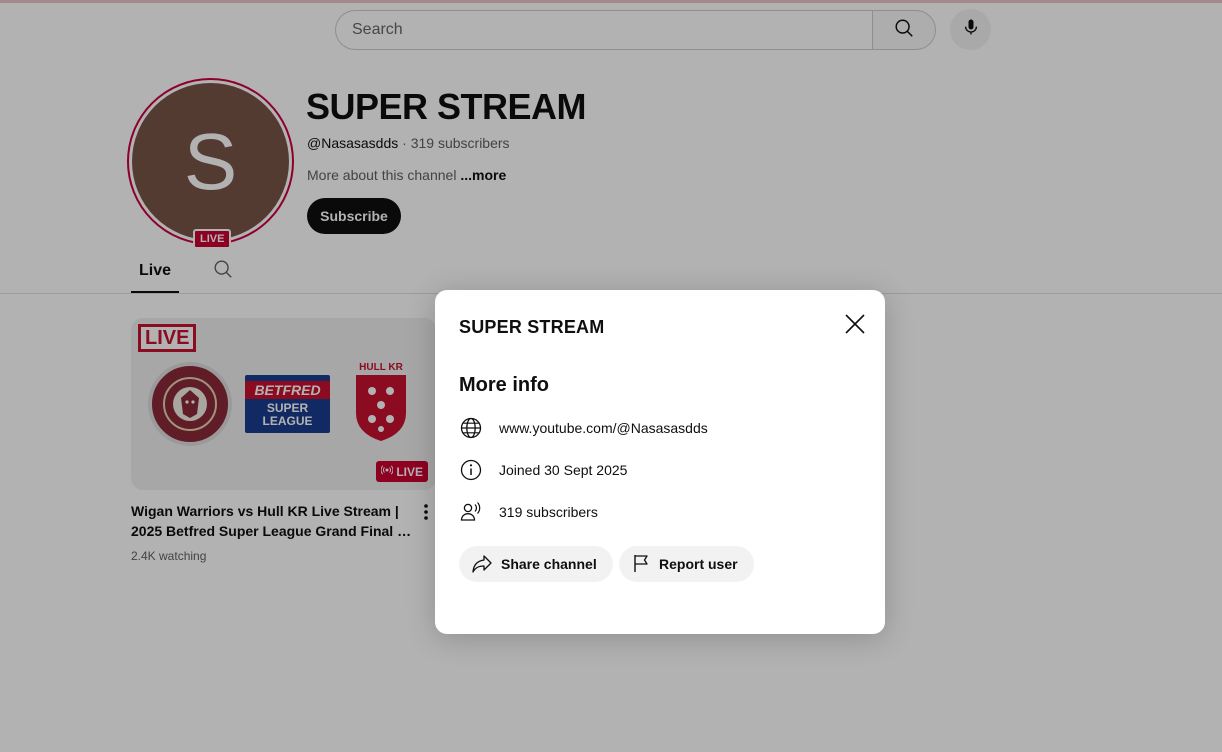  I want to click on channel-url: www.youtube.com/@Nasasasdds, so click(603, 428).